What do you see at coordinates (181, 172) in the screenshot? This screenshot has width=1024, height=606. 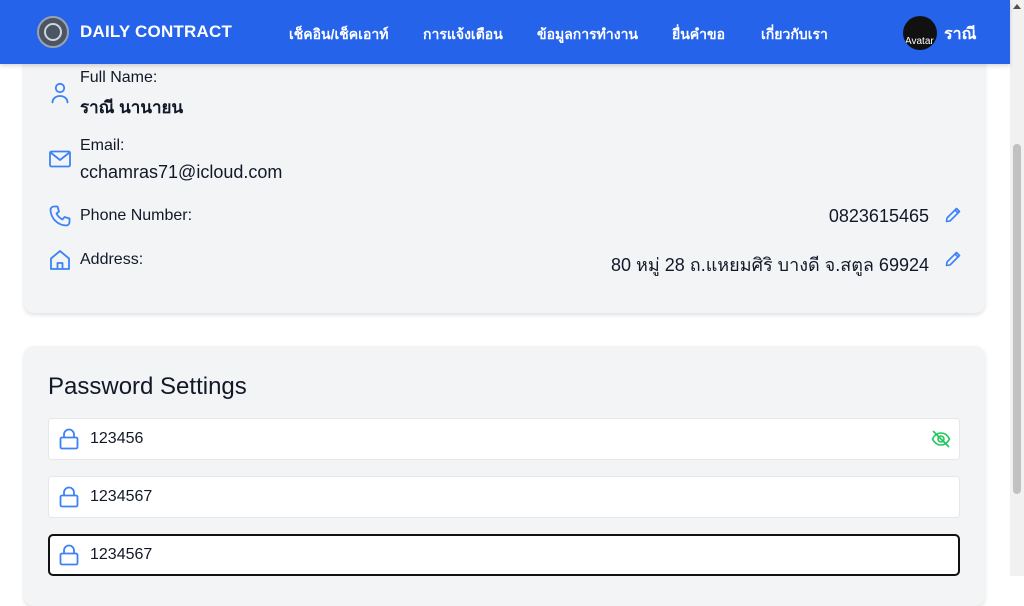 I see `email-value: cchamras71@icloud.com` at bounding box center [181, 172].